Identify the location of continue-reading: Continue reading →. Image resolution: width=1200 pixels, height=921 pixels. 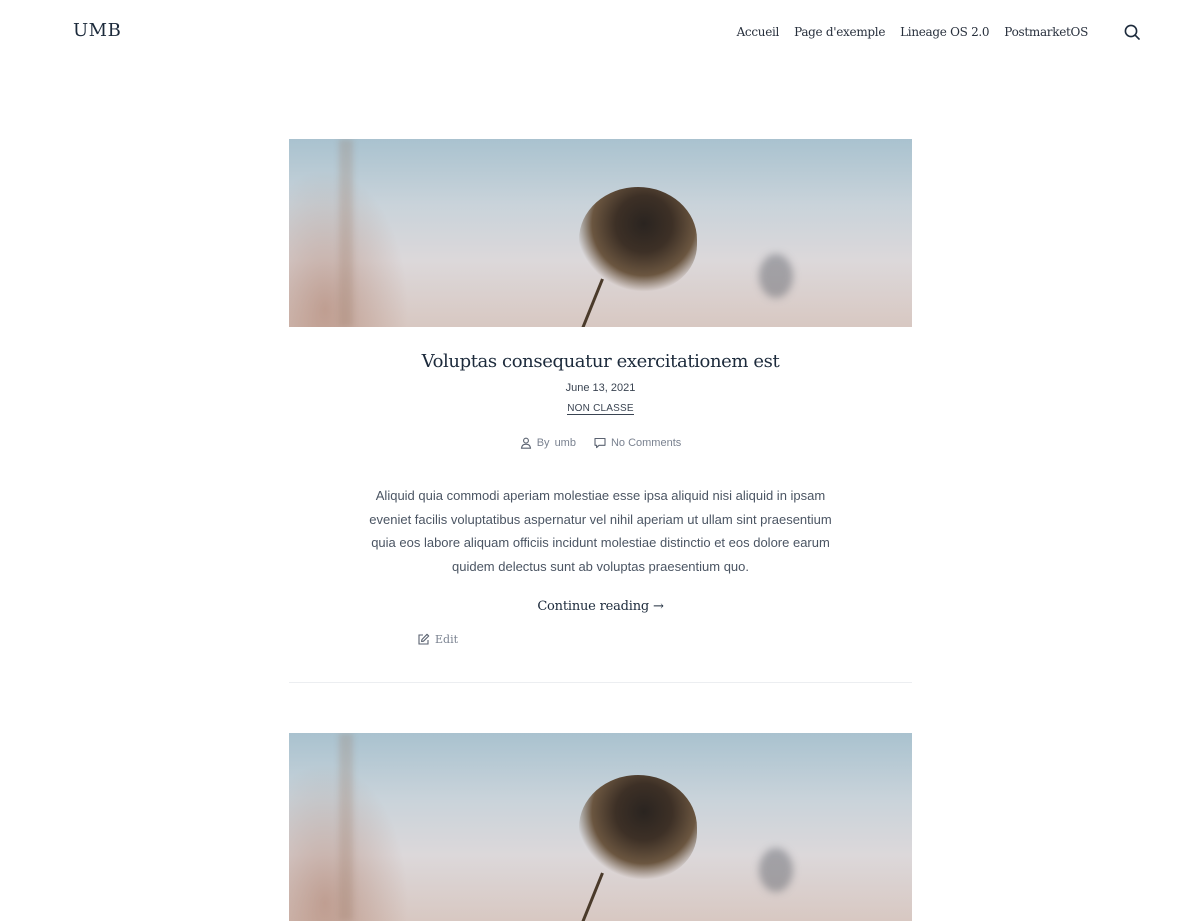
(600, 606).